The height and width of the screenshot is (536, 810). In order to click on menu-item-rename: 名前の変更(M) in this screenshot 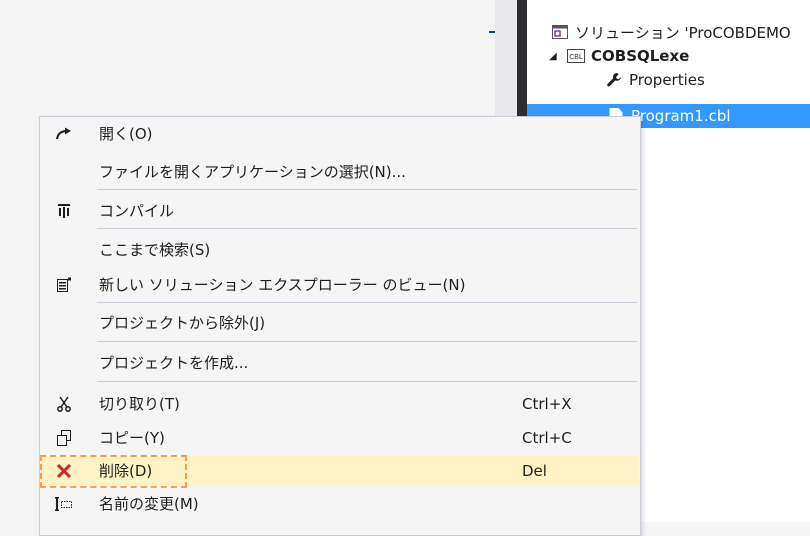, I will do `click(340, 503)`.